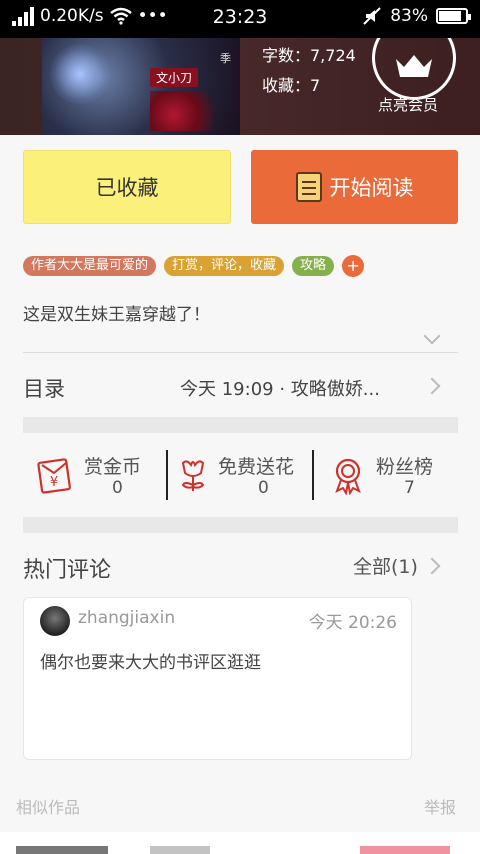 The height and width of the screenshot is (854, 480). What do you see at coordinates (409, 488) in the screenshot?
I see `fan-ranking-count: 7` at bounding box center [409, 488].